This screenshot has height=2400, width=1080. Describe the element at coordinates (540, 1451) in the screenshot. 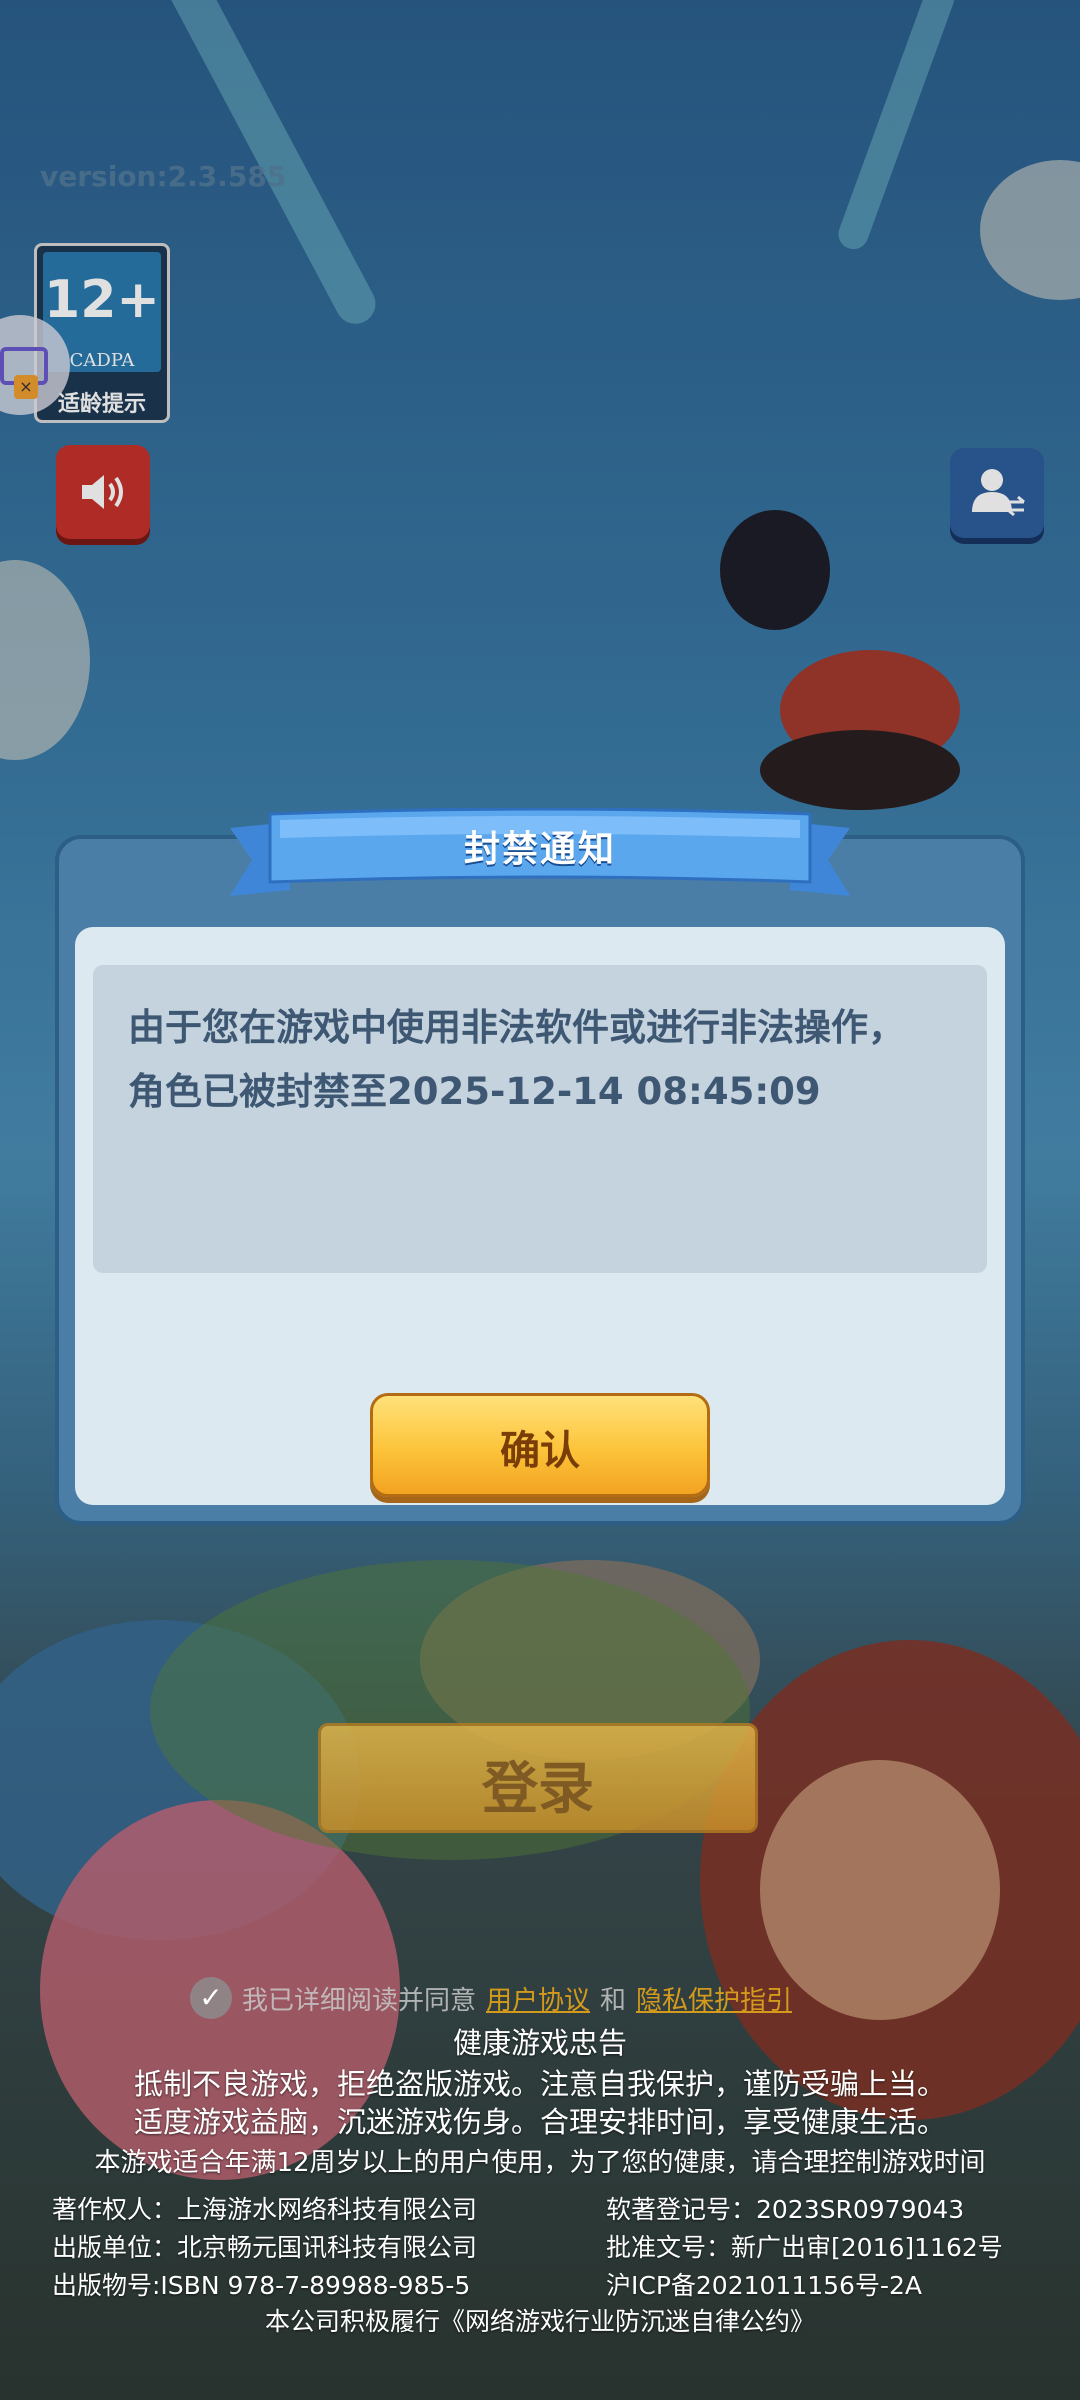

I see `confirm-button-label: 确认` at that location.